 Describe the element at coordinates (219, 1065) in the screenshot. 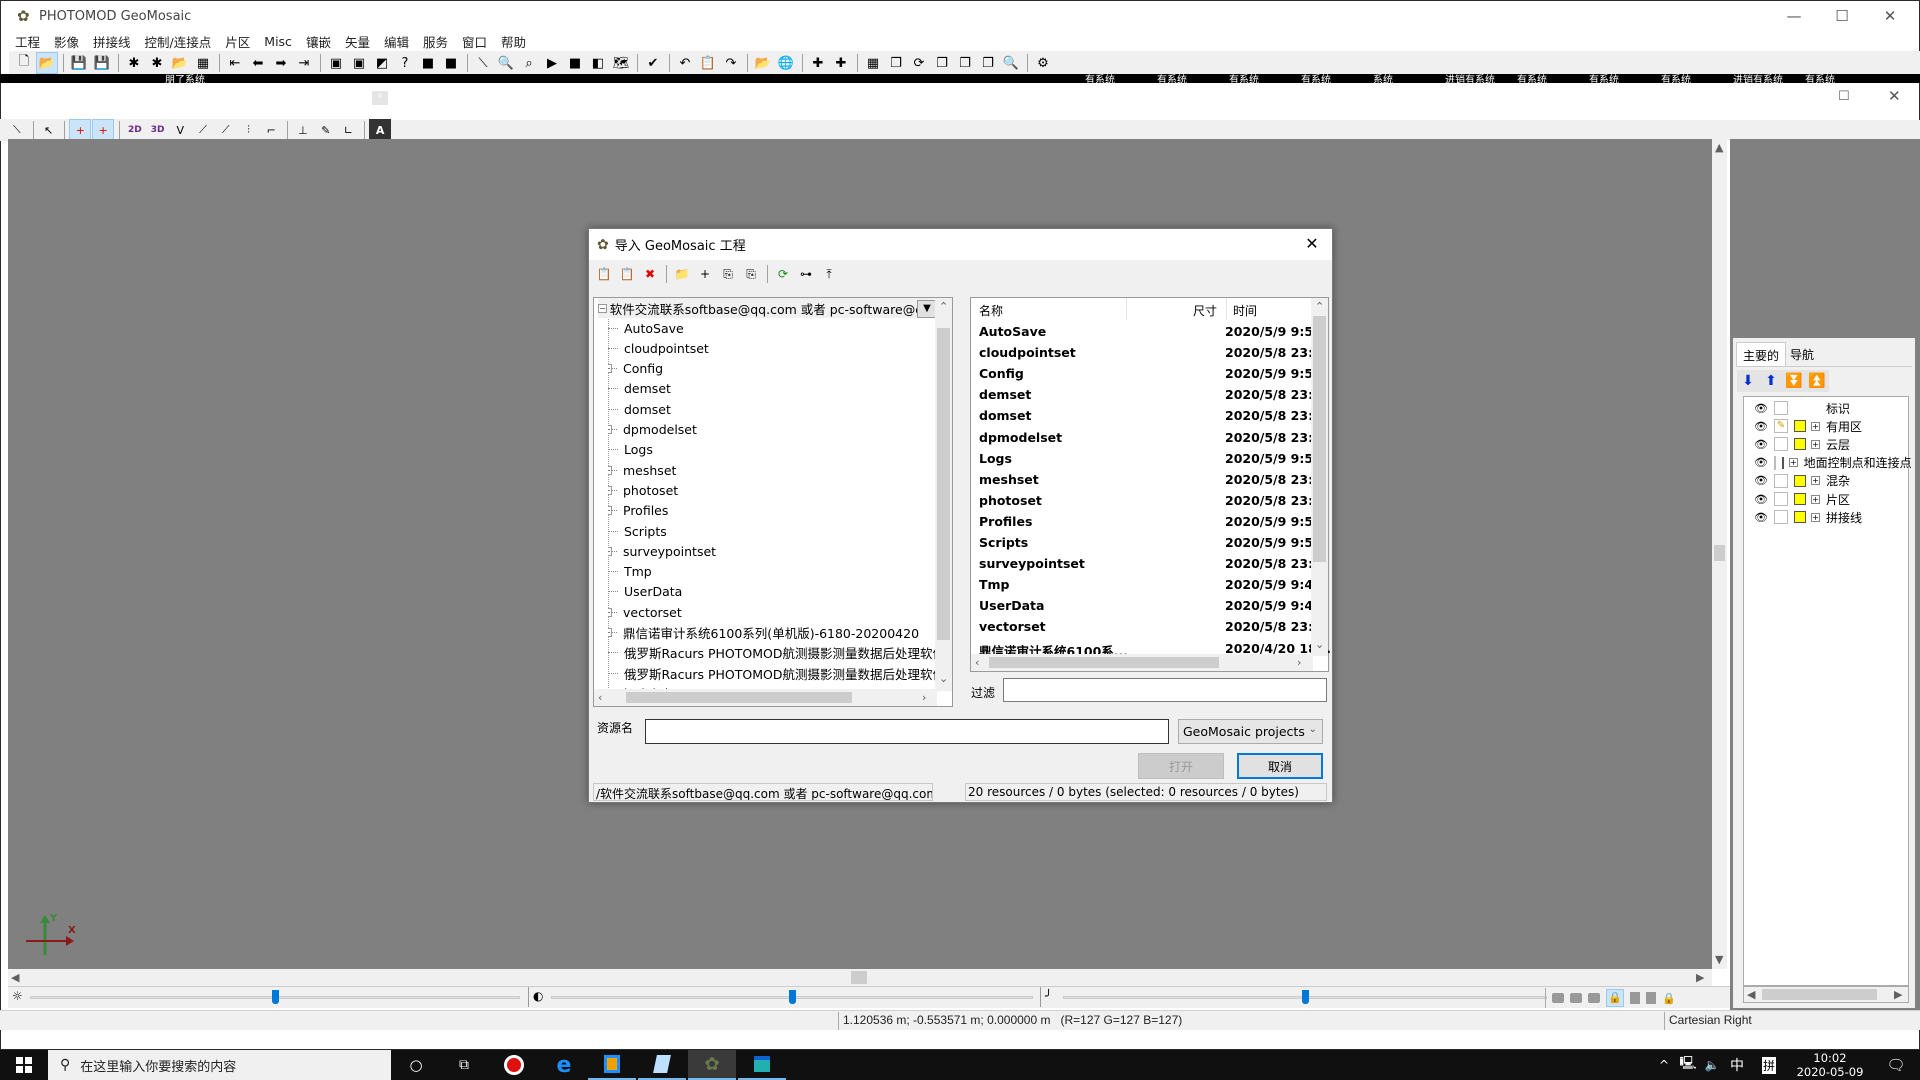

I see `taskbar-search: ⚲ 在这里输入你要搜索的内容` at that location.